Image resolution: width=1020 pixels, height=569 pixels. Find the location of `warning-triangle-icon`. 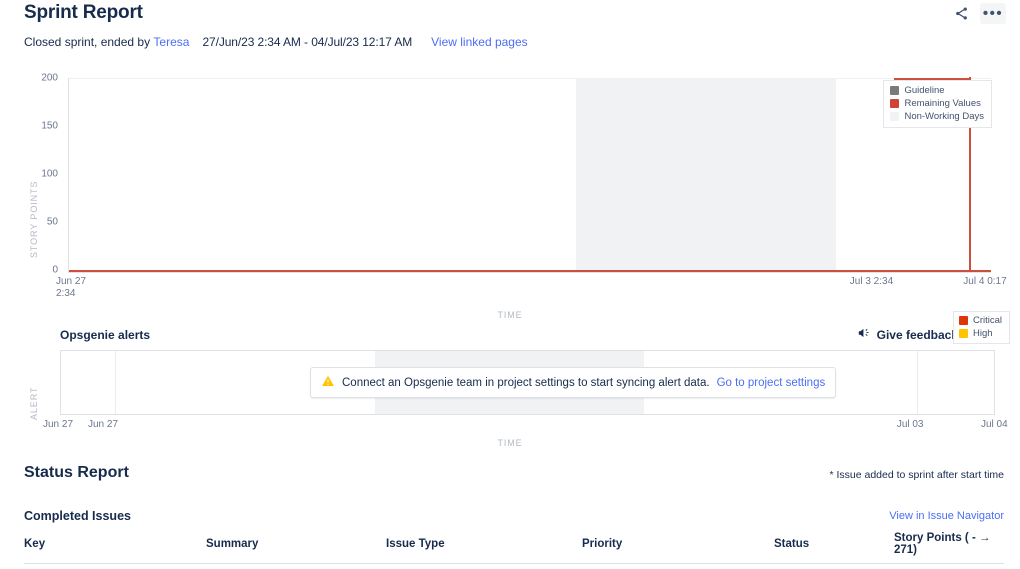

warning-triangle-icon is located at coordinates (328, 382).